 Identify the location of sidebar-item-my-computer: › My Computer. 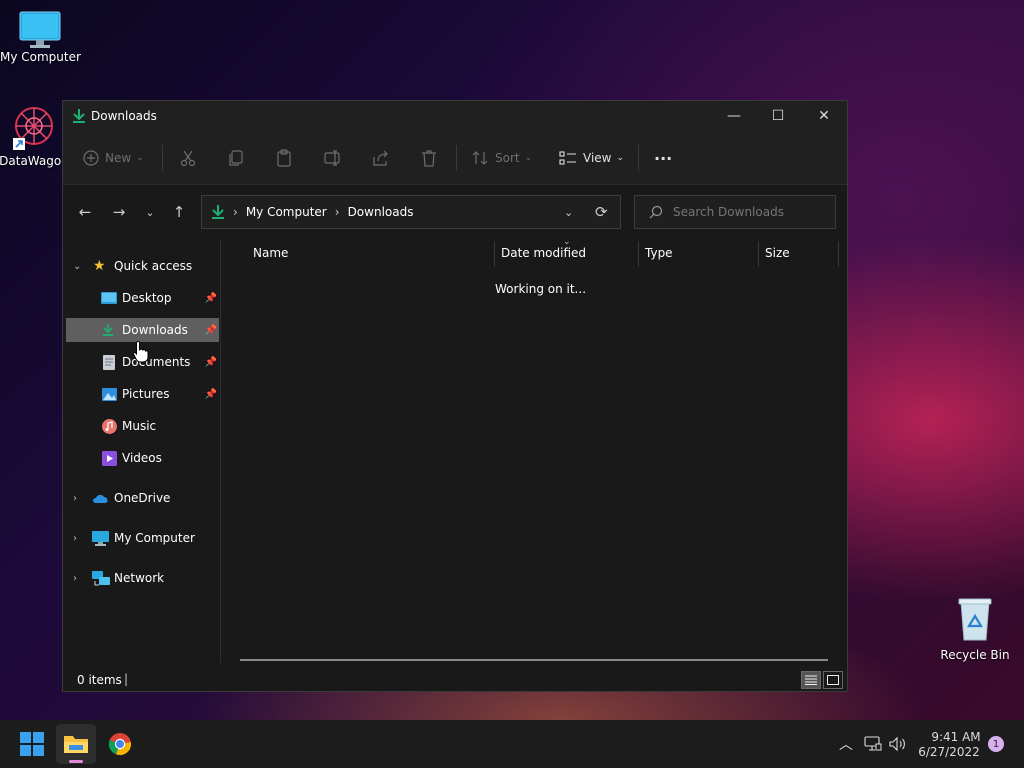
(142, 538).